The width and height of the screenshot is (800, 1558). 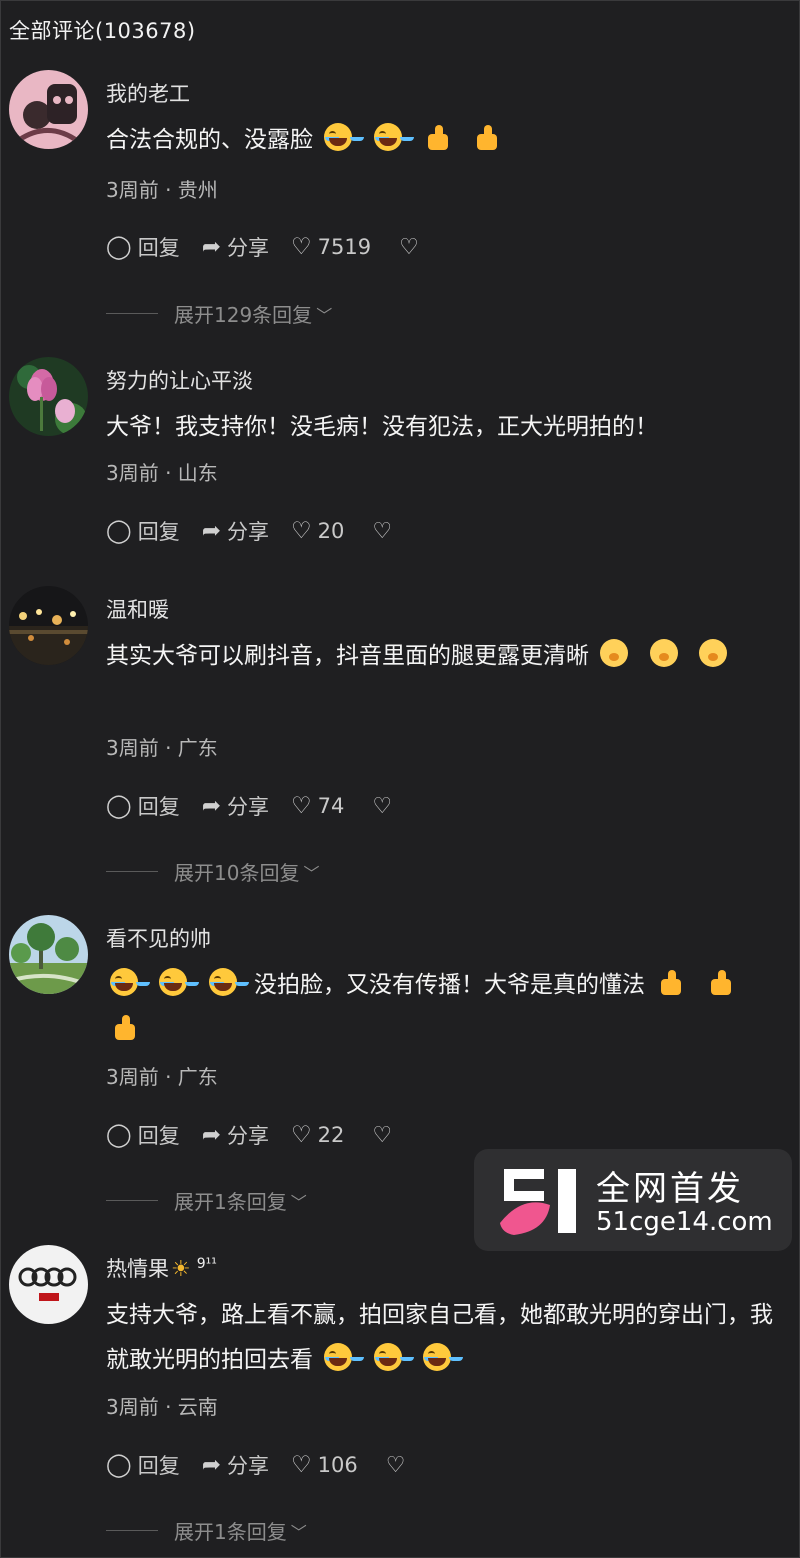 What do you see at coordinates (158, 938) in the screenshot?
I see `username: 看不见的帅` at bounding box center [158, 938].